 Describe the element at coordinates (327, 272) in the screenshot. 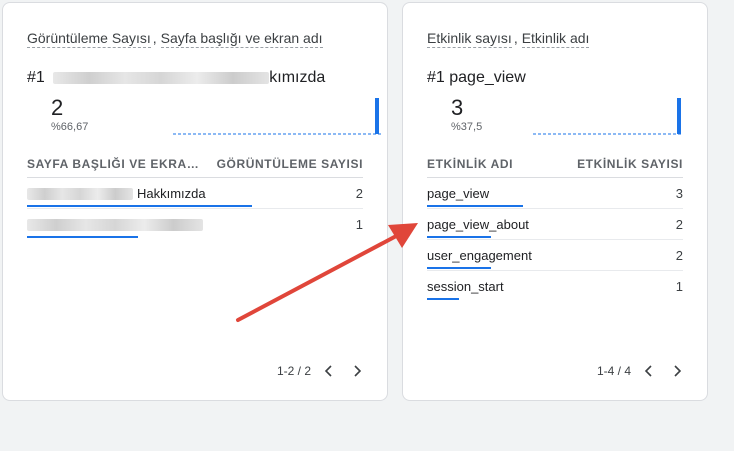

I see `annotation-arrow-icon` at that location.